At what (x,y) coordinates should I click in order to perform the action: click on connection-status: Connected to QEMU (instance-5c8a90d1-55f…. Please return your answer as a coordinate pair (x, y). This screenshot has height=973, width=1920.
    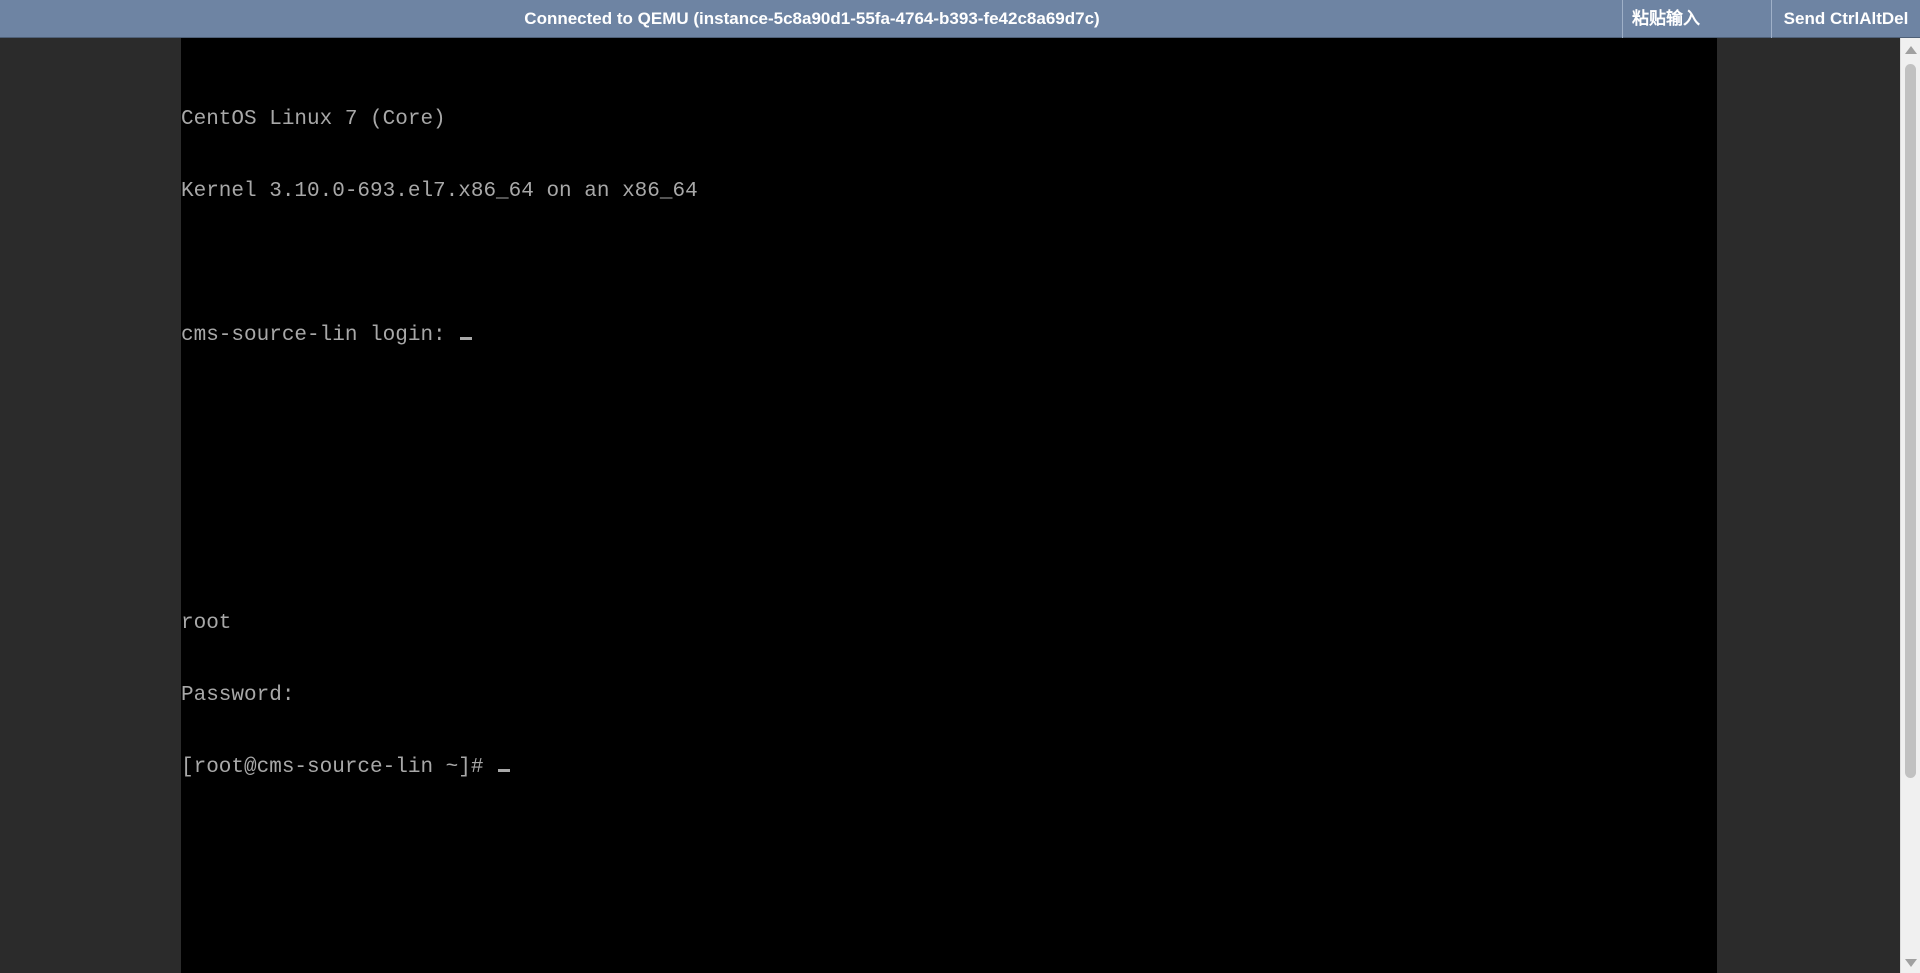
    Looking at the image, I should click on (812, 18).